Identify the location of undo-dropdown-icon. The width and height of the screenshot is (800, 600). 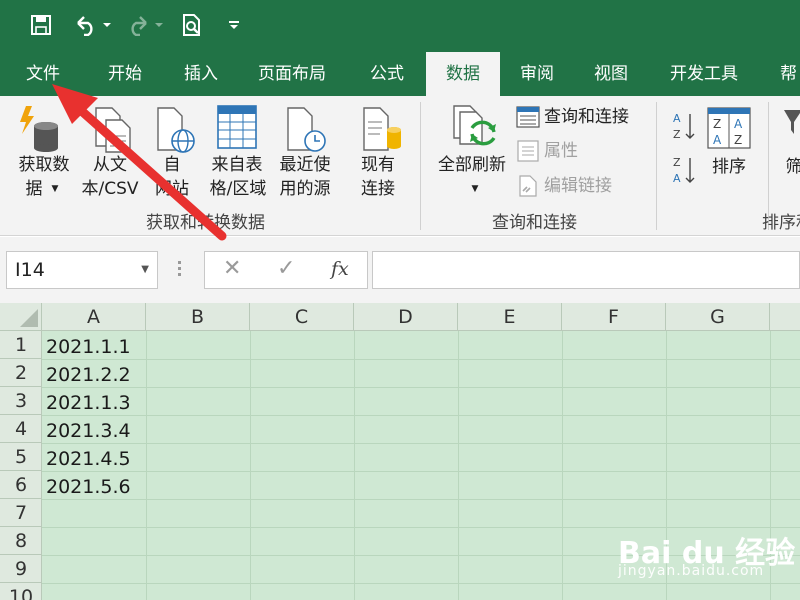
(107, 25).